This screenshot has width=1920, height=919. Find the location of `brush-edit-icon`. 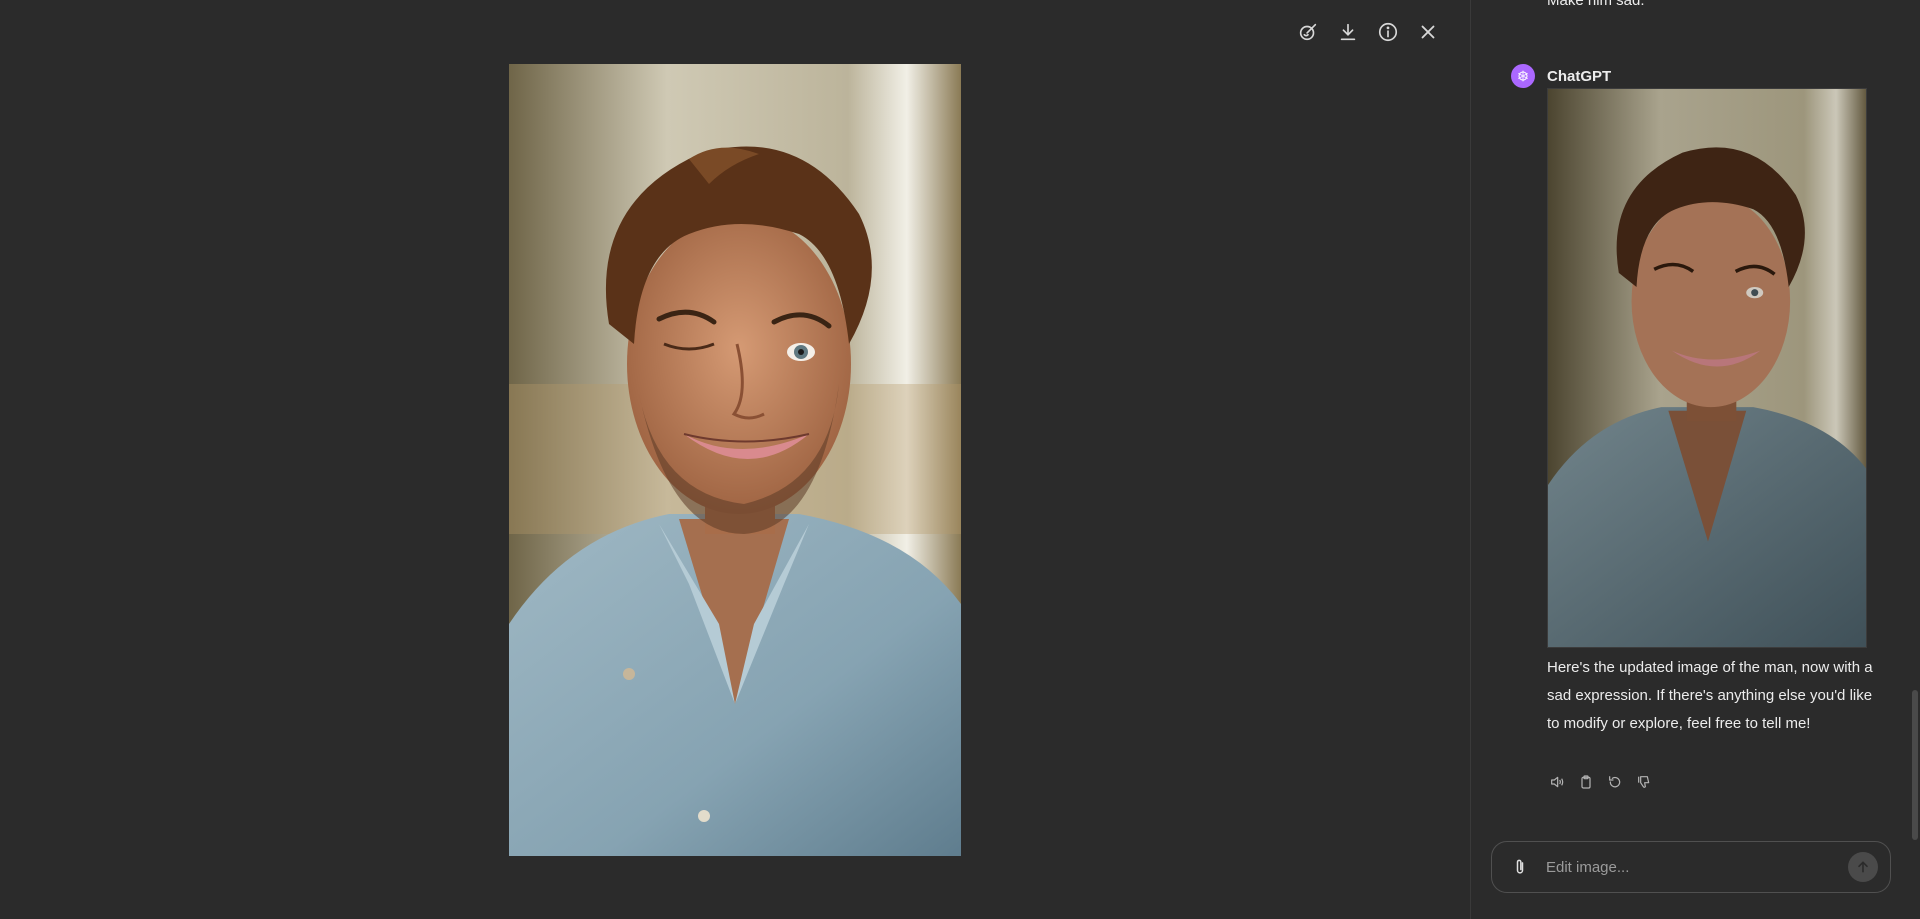

brush-edit-icon is located at coordinates (1308, 32).